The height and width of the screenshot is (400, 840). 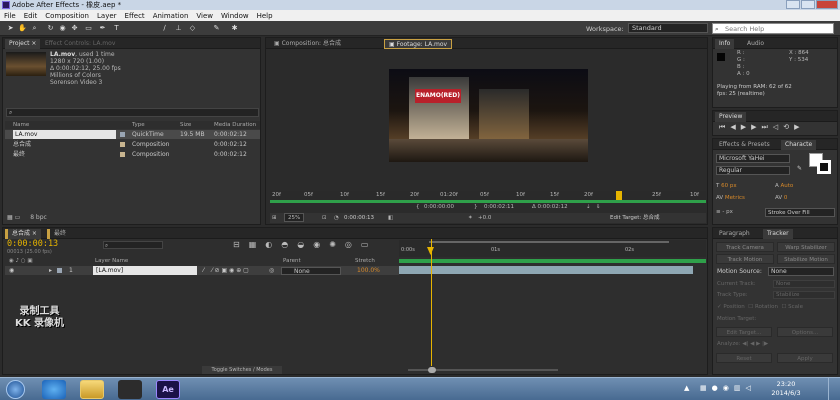 What do you see at coordinates (725, 44) in the screenshot?
I see `tab-info: Info` at bounding box center [725, 44].